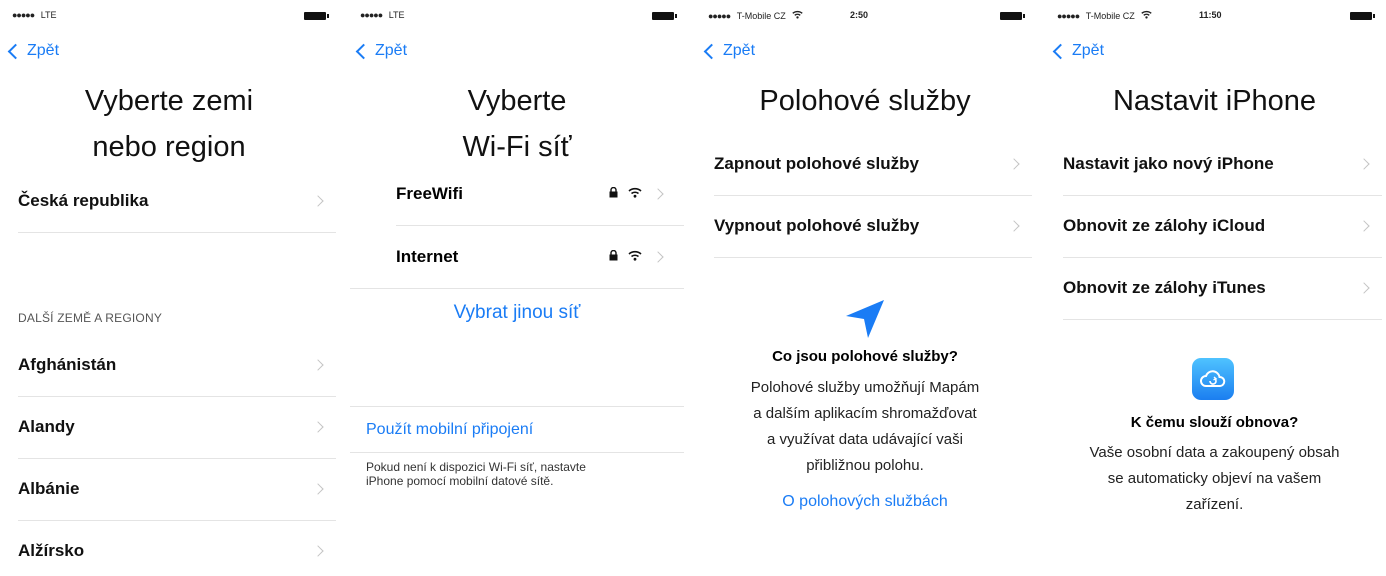 The height and width of the screenshot is (576, 1386). I want to click on status-bar: ●●●●● T-Mobile CZ 11:50, so click(1216, 17).